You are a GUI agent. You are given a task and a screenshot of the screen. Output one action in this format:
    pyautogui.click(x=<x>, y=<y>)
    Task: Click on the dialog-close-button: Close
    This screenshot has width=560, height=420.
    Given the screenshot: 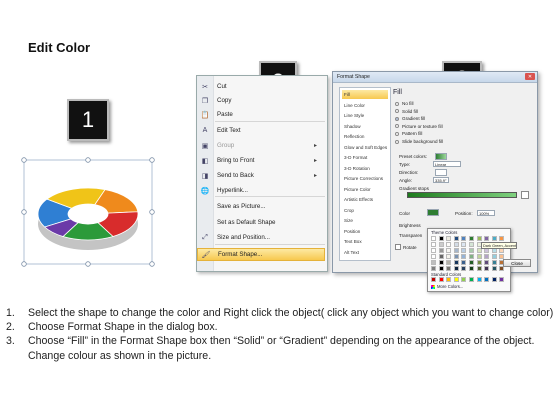 What is the action you would take?
    pyautogui.click(x=517, y=263)
    